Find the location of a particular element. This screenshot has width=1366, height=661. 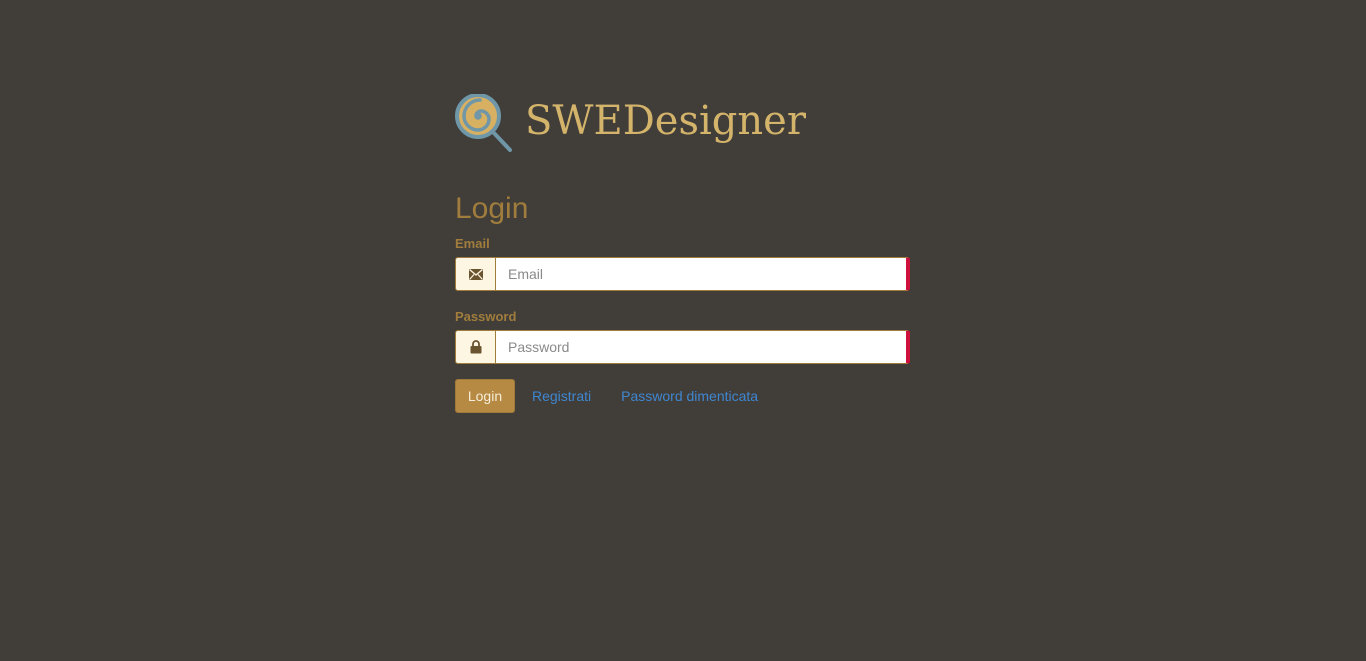

password-input is located at coordinates (702, 347).